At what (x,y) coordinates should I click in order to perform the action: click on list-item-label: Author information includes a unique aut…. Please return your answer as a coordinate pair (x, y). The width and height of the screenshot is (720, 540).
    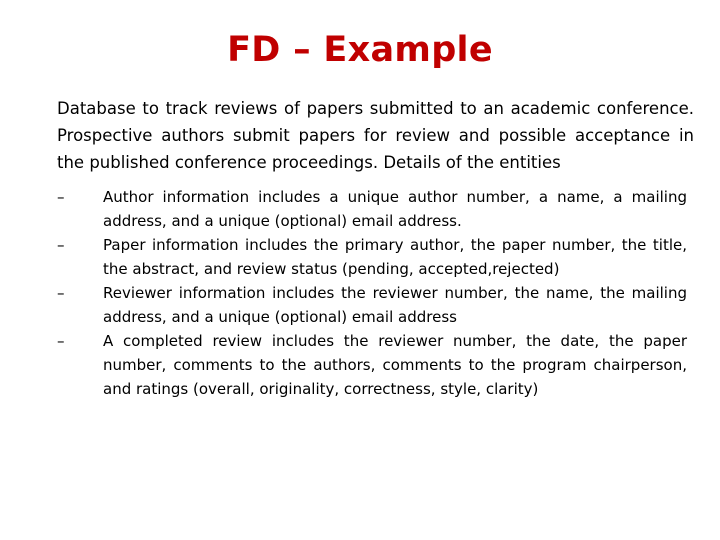
    Looking at the image, I should click on (395, 209).